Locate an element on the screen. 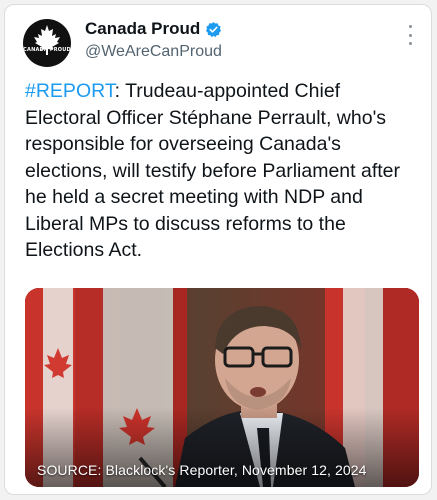  account-avatar: CANADA PROUD is located at coordinates (47, 43).